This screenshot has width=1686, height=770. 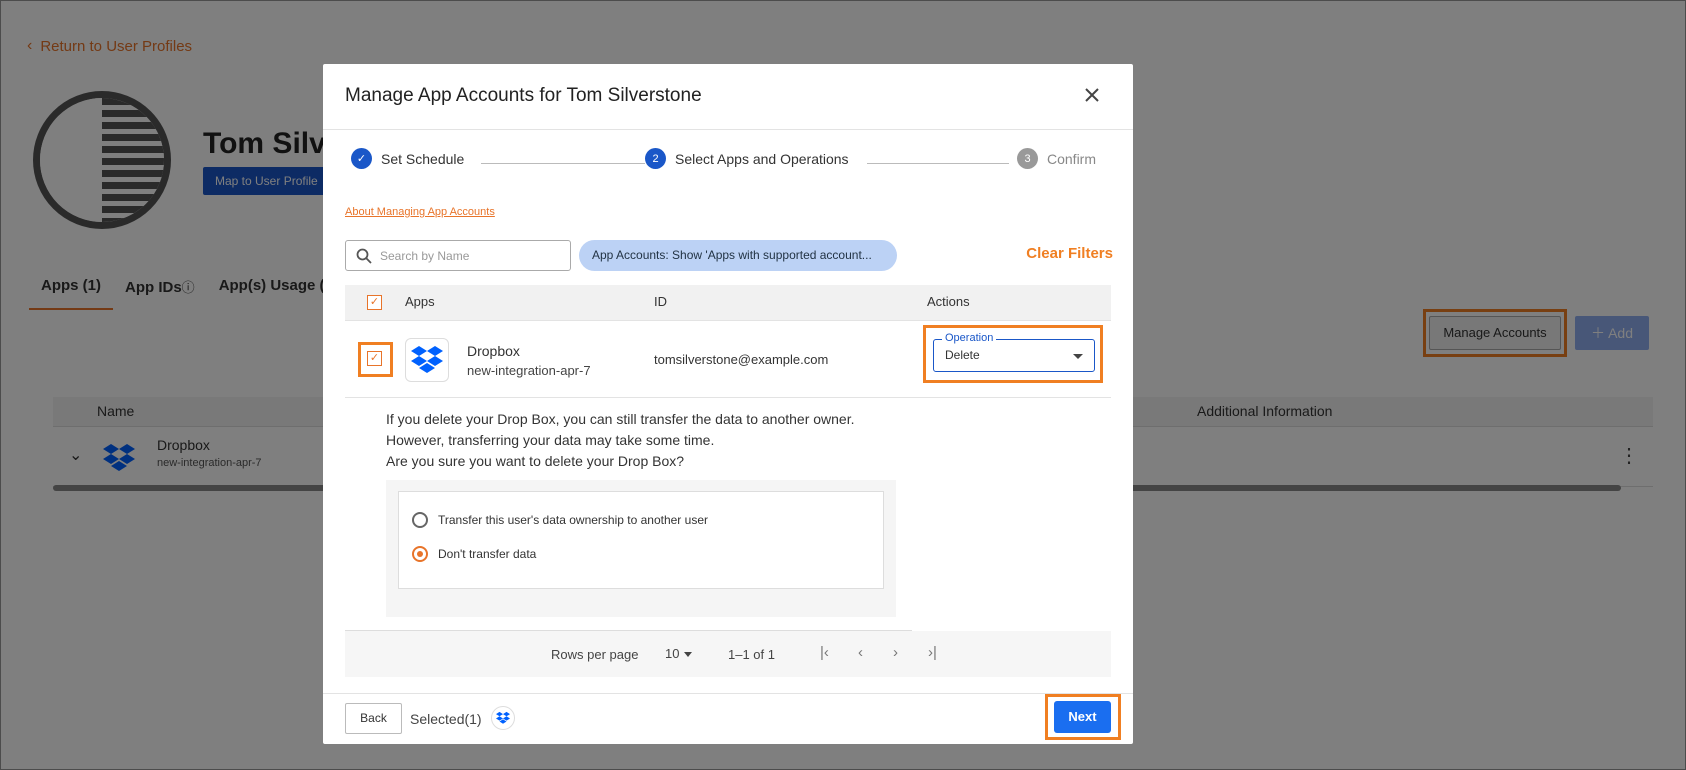 What do you see at coordinates (762, 158) in the screenshot?
I see `step-label: Select Apps and Operations` at bounding box center [762, 158].